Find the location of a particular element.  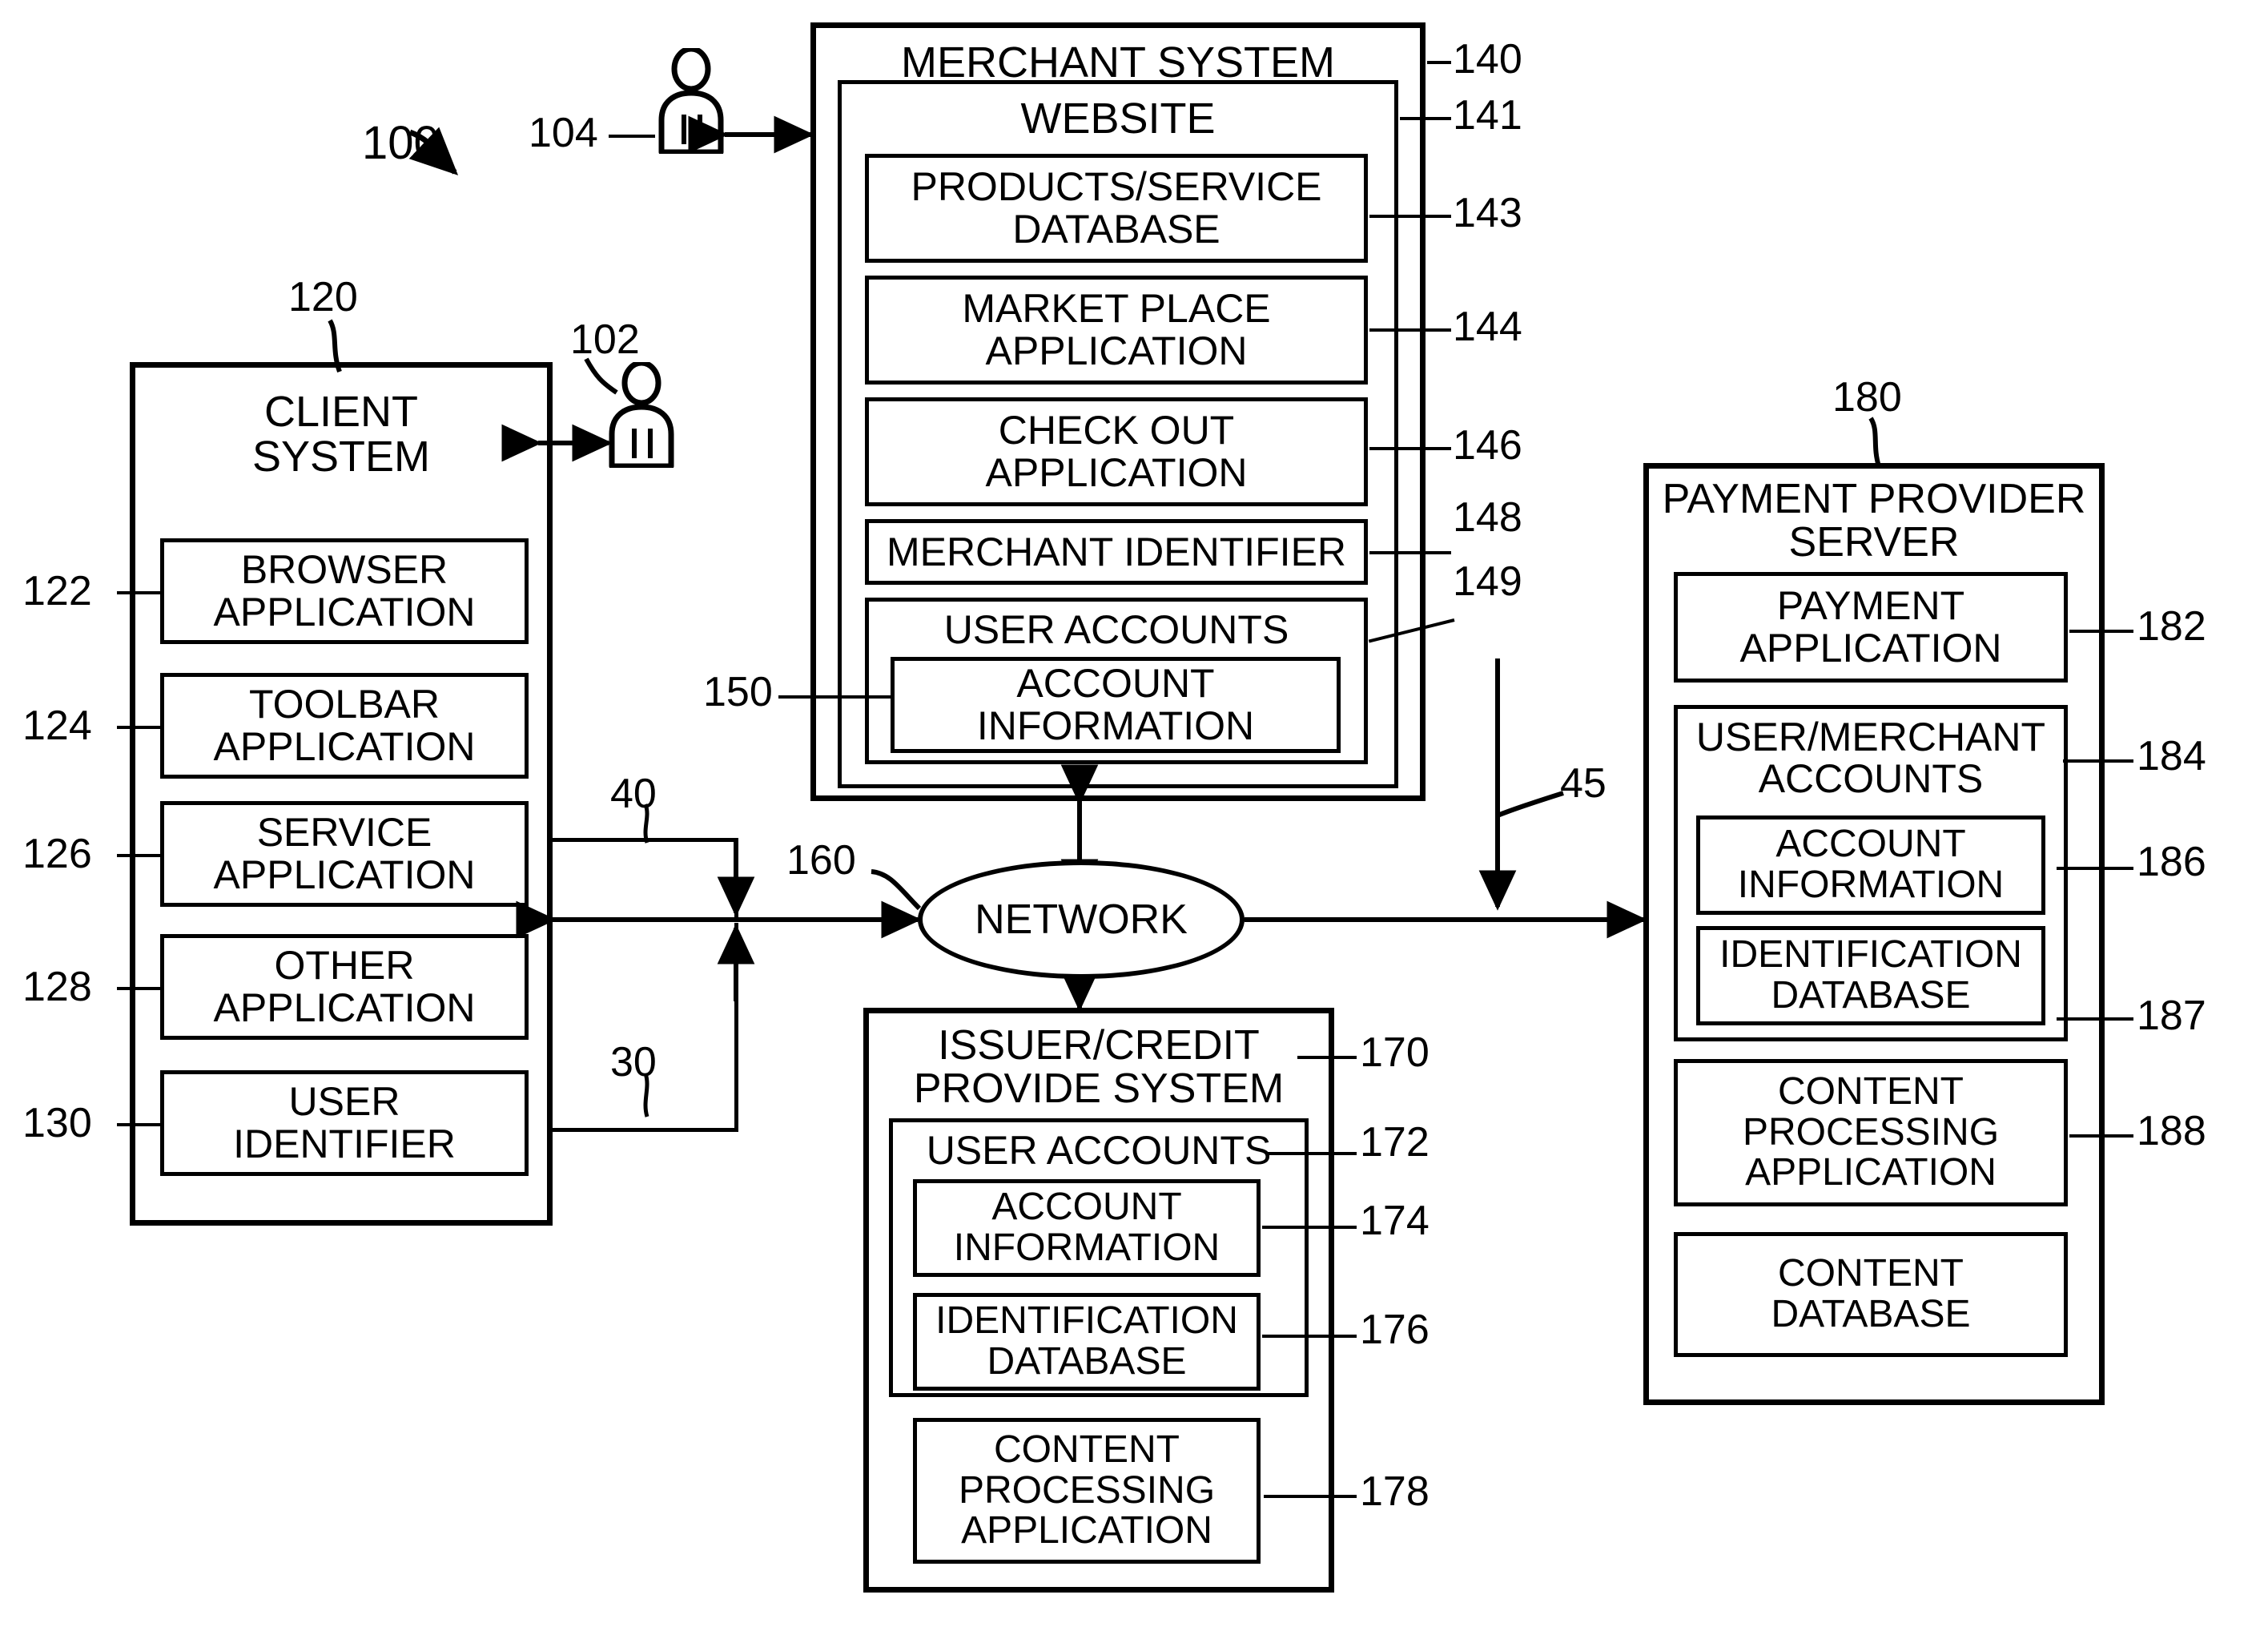

network-node: NETWORK is located at coordinates (1081, 919).